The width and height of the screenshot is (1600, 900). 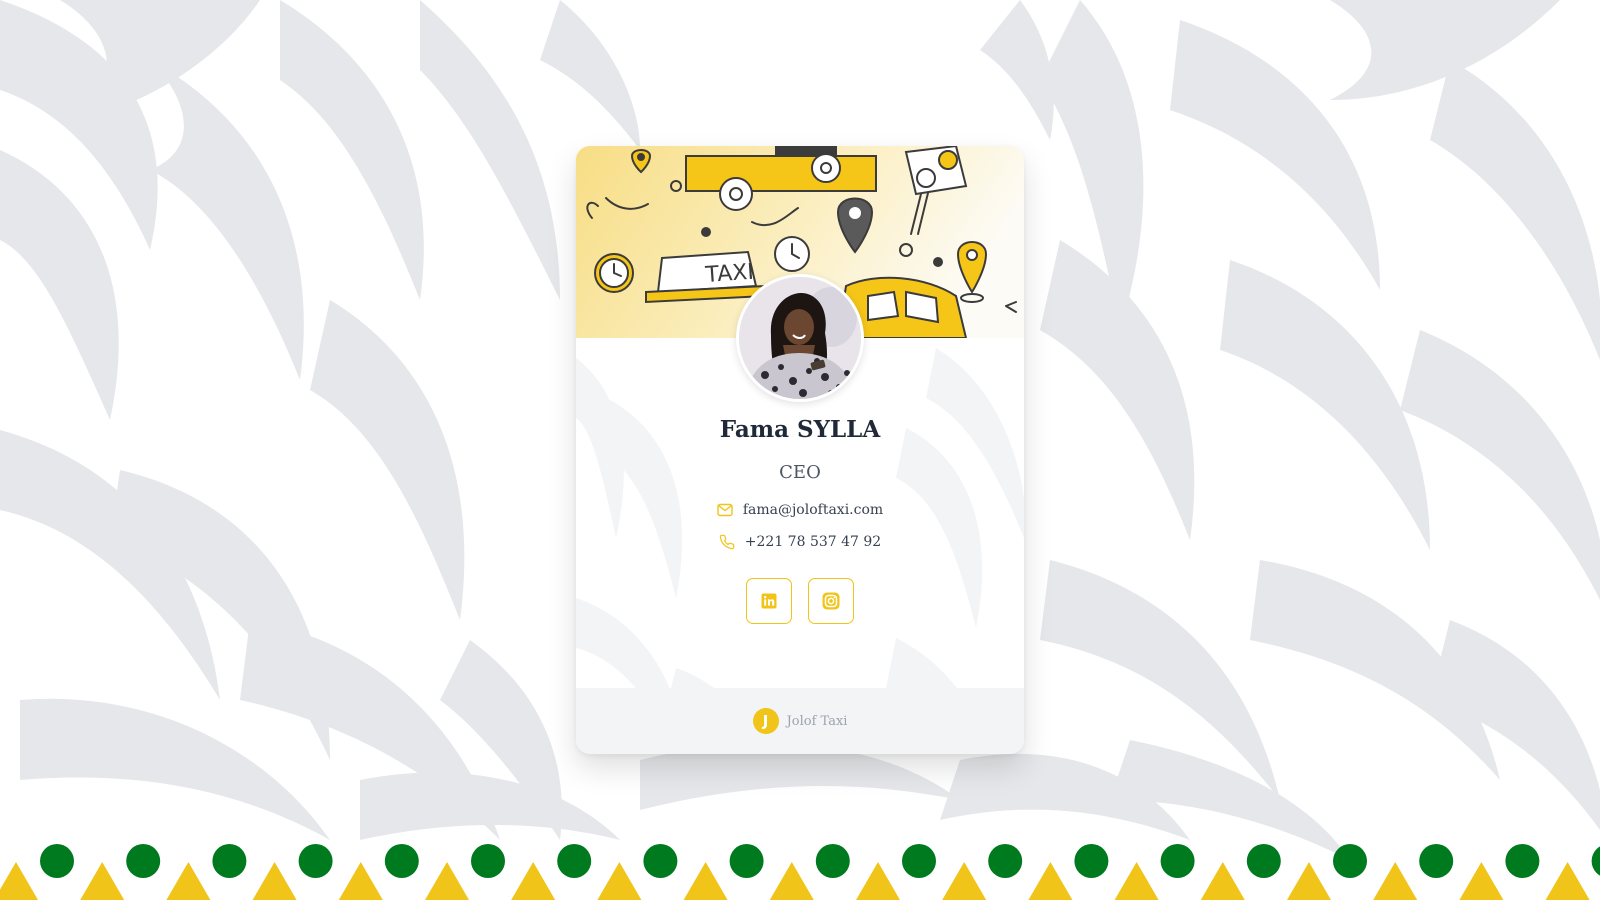 What do you see at coordinates (813, 510) in the screenshot?
I see `email-text: fama@joloftaxi.com` at bounding box center [813, 510].